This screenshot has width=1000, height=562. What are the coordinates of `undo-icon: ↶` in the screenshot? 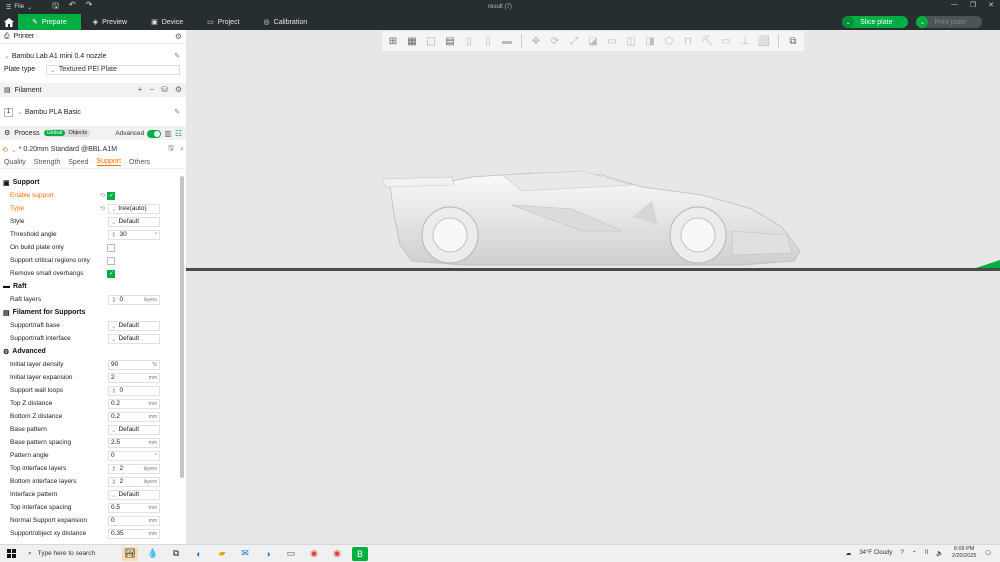 It's located at (72, 7).